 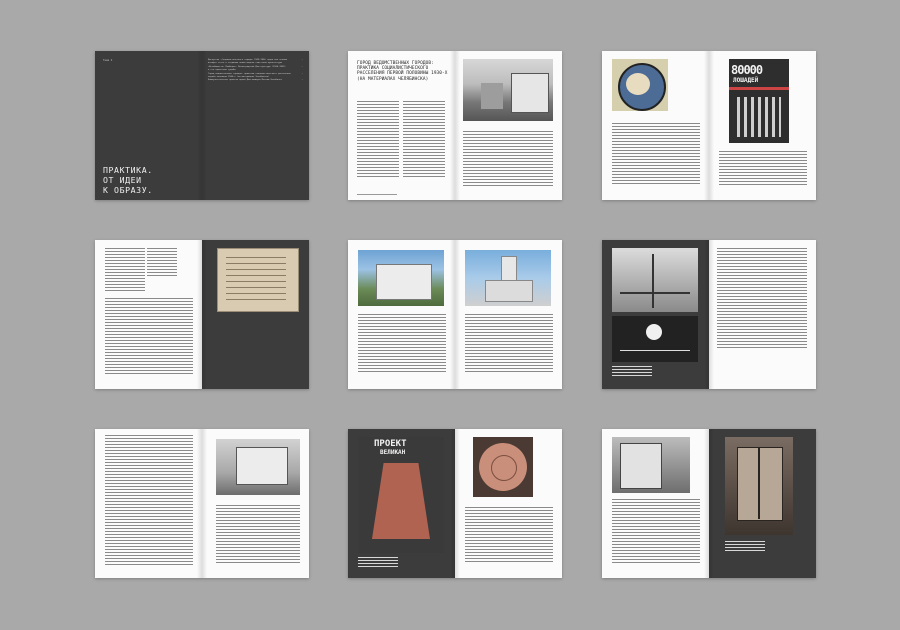 I want to click on poster-number: 80000, so click(x=747, y=70).